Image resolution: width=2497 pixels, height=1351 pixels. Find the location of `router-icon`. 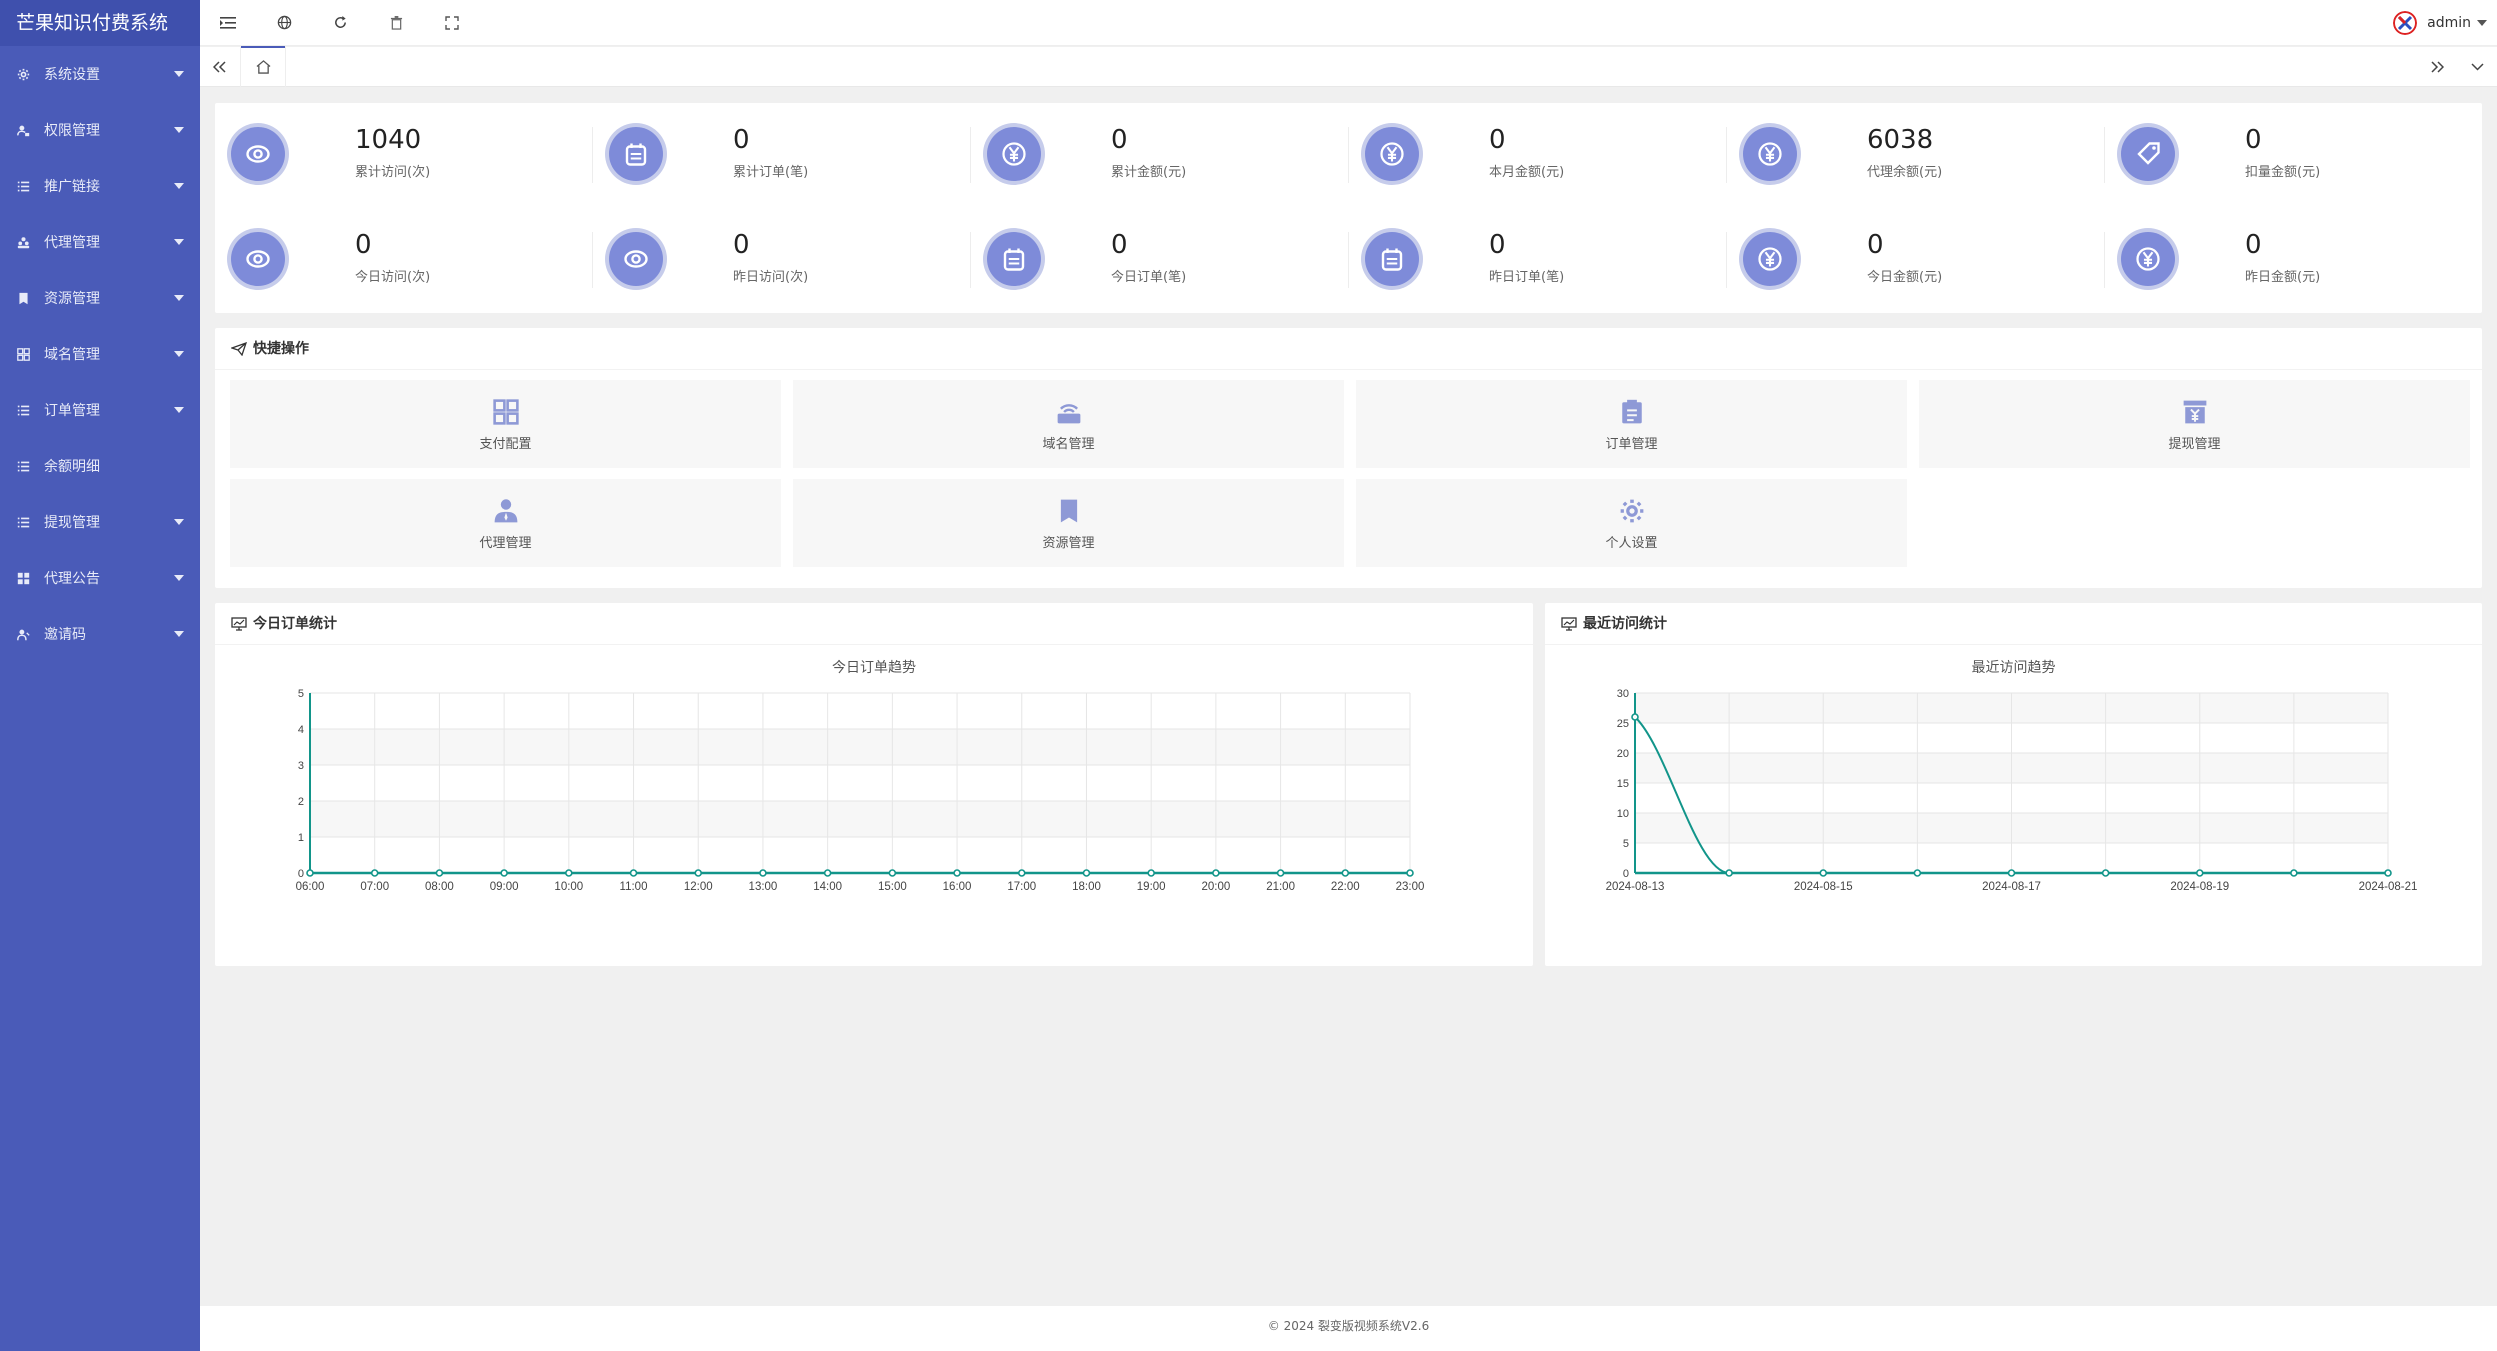

router-icon is located at coordinates (1068, 413).